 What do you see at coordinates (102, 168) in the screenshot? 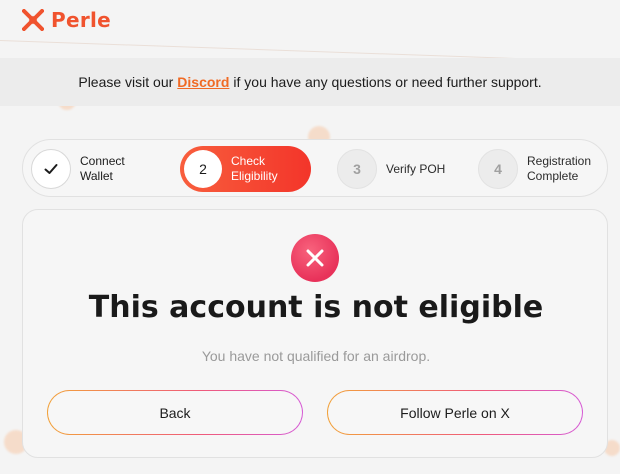
I see `step-label: Connect Wallet` at bounding box center [102, 168].